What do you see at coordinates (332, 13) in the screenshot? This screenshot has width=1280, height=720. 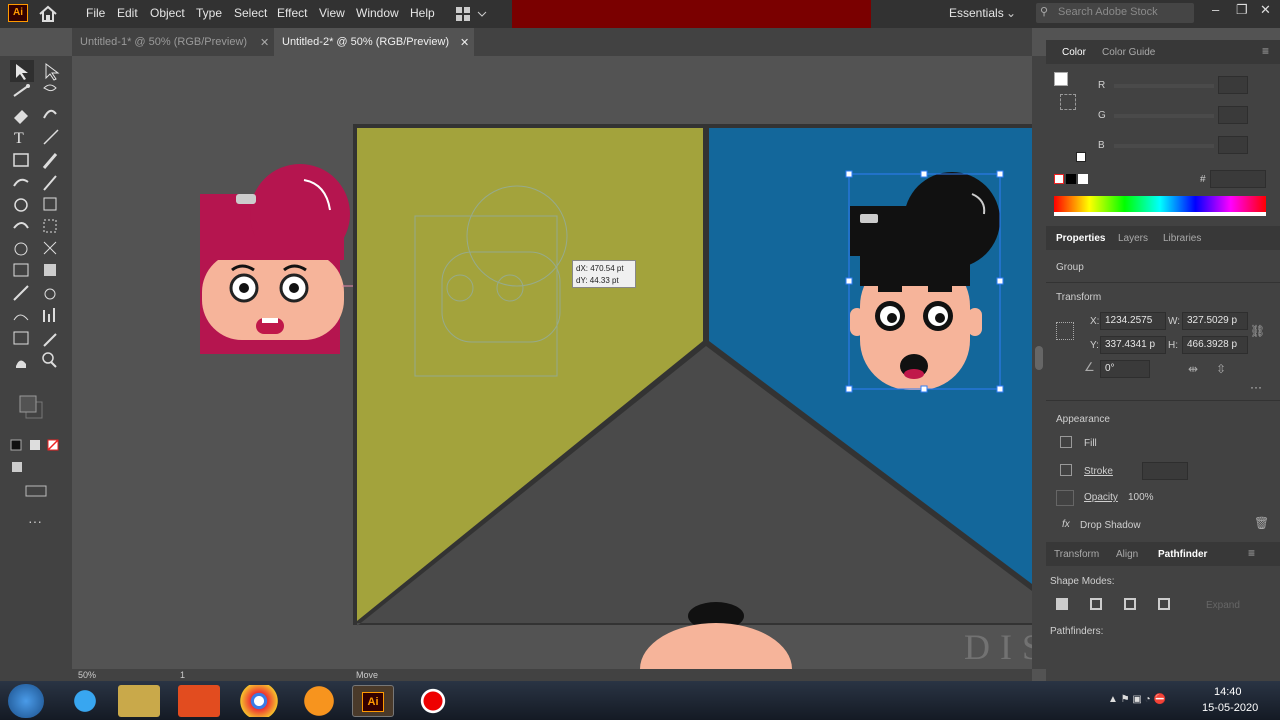 I see `menu-view: View` at bounding box center [332, 13].